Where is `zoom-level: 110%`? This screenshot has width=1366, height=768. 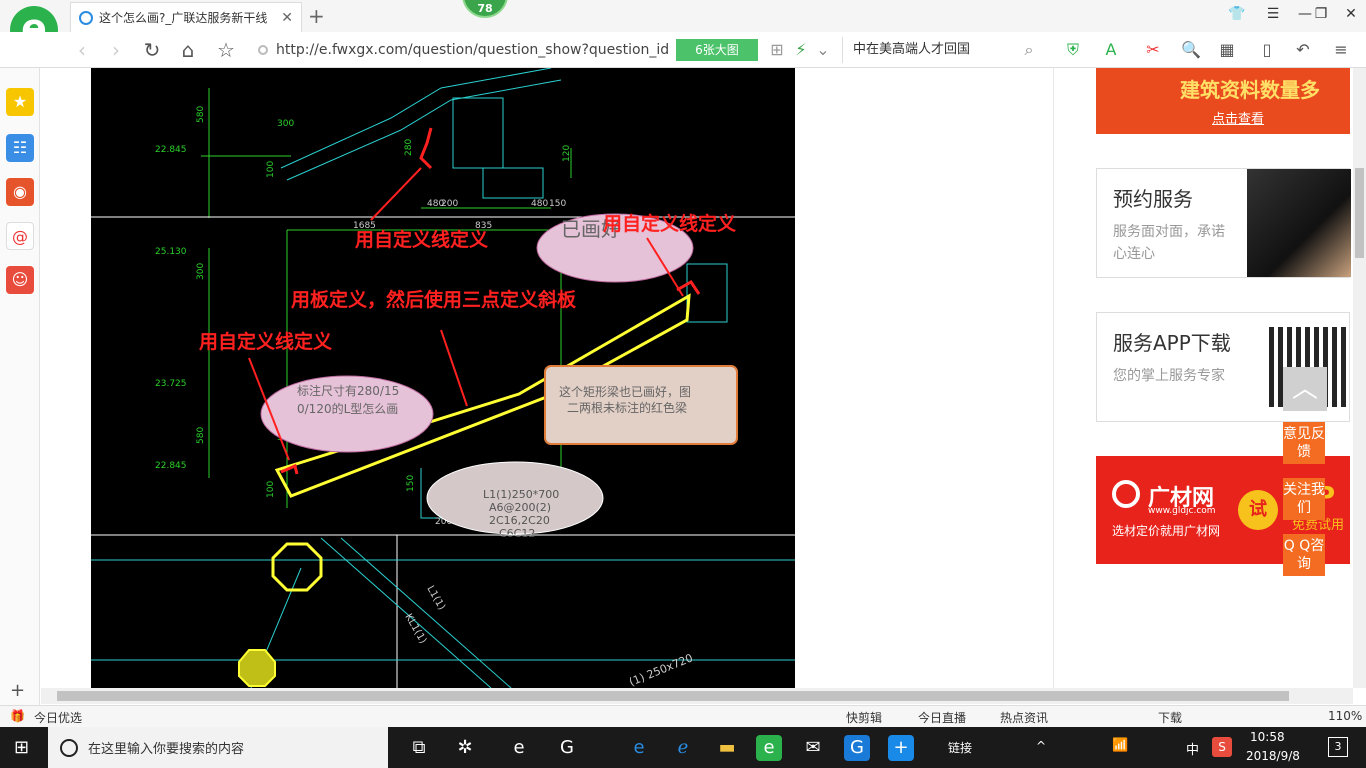 zoom-level: 110% is located at coordinates (1345, 716).